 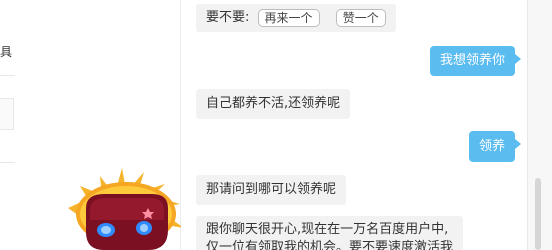 What do you see at coordinates (7, 52) in the screenshot?
I see `left-panel-label: 具` at bounding box center [7, 52].